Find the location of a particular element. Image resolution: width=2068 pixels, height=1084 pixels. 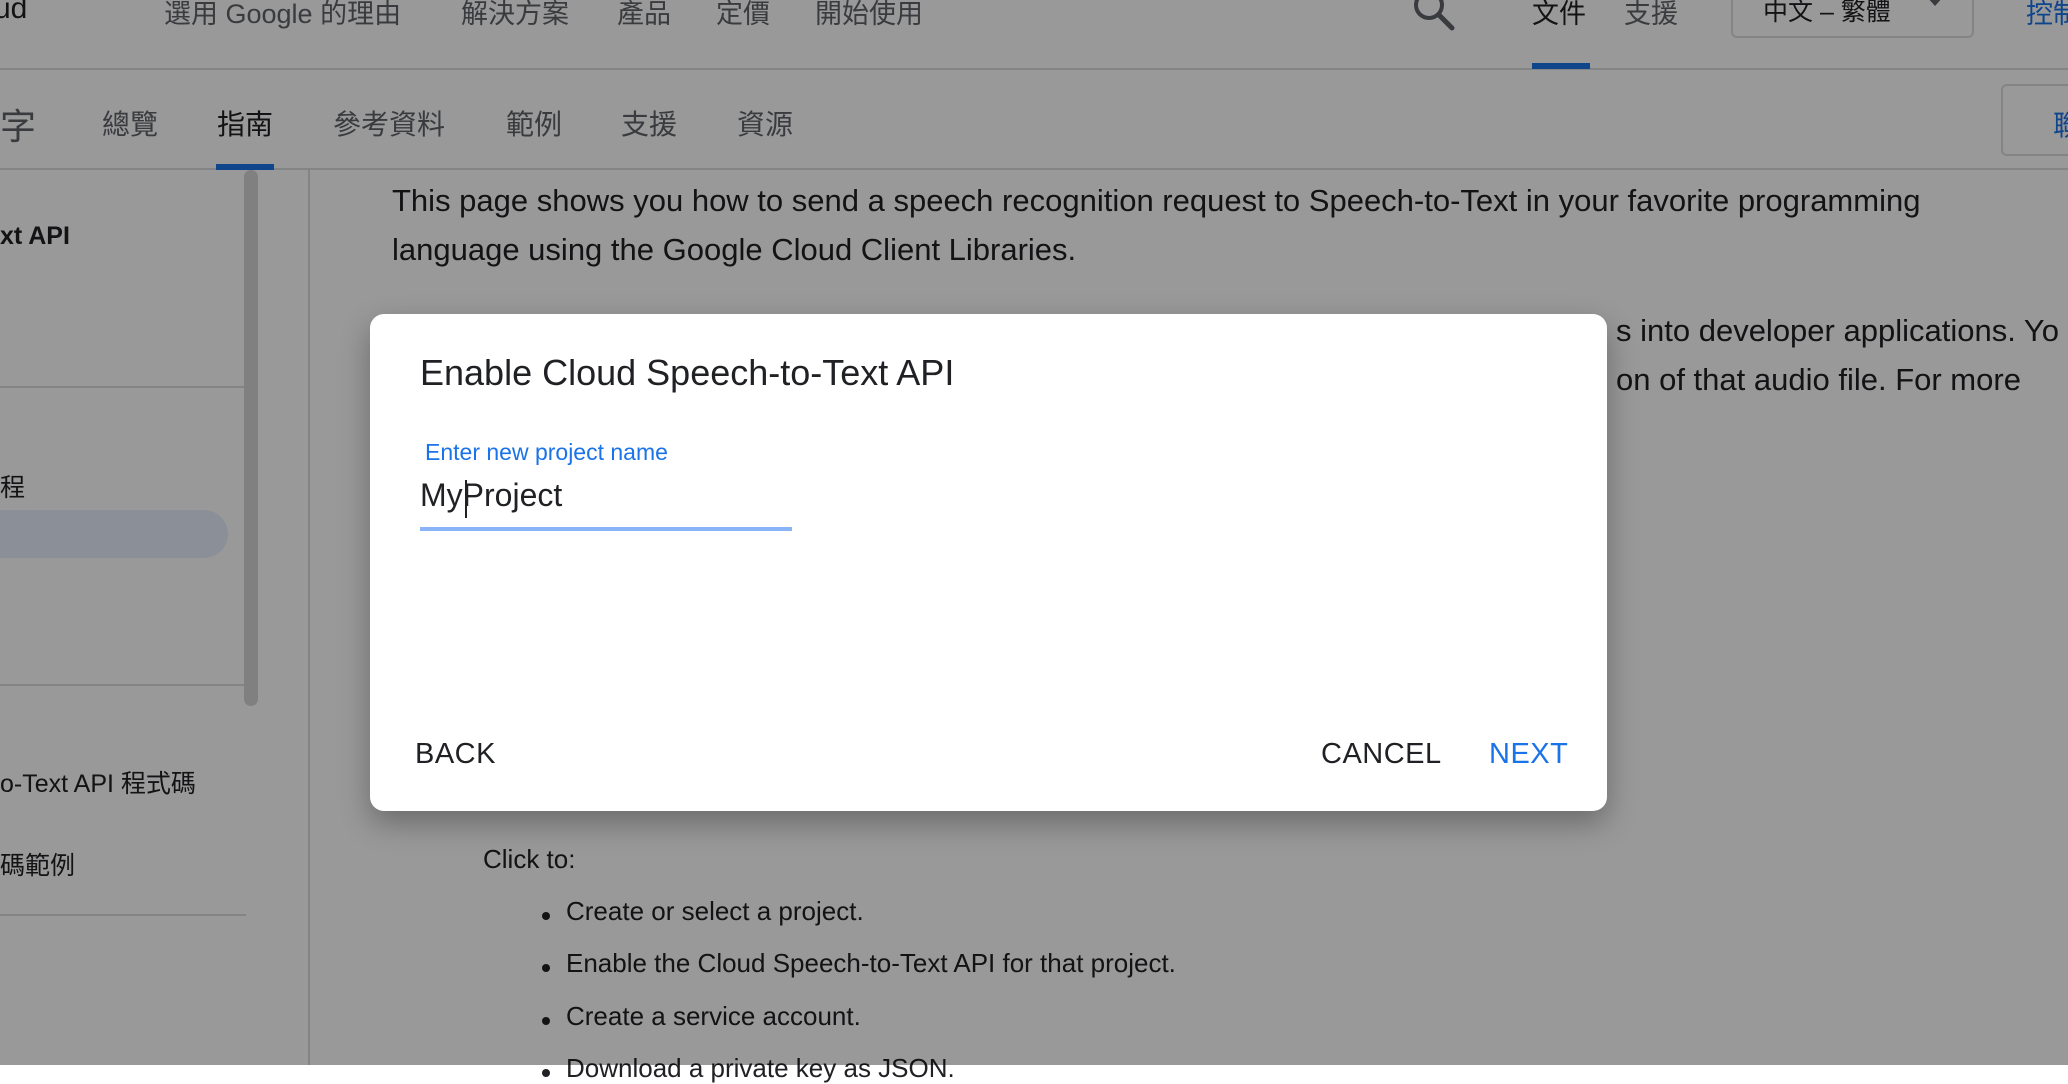

back-button: BACK is located at coordinates (455, 754).